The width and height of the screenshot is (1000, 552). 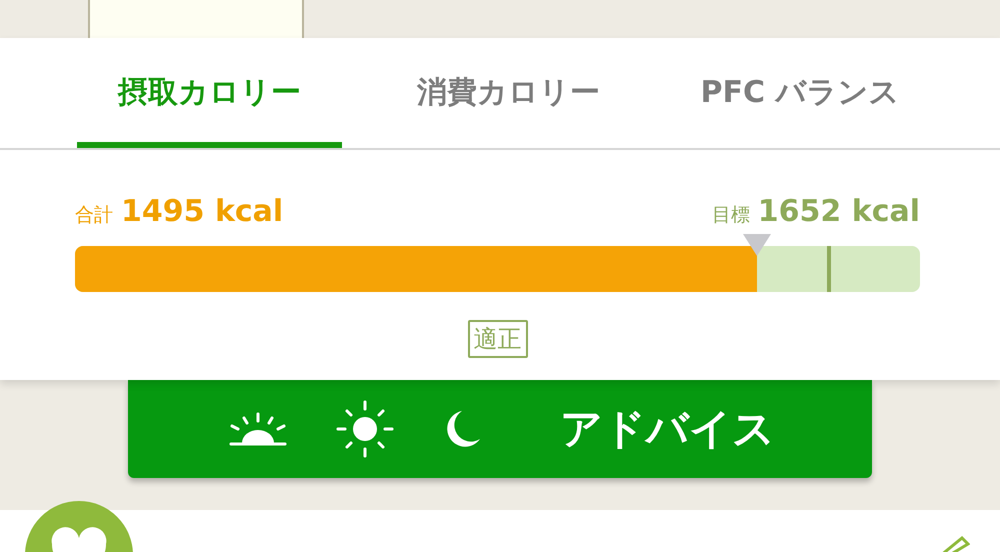 What do you see at coordinates (508, 93) in the screenshot?
I see `tab: 消費カロリー` at bounding box center [508, 93].